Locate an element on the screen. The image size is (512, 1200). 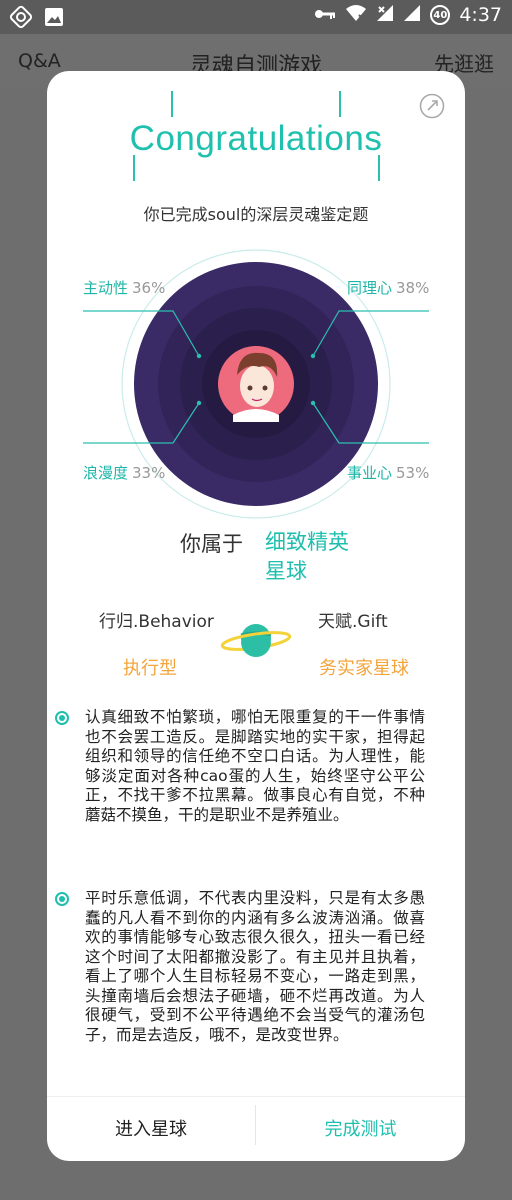
clock: 4:37 is located at coordinates (480, 15).